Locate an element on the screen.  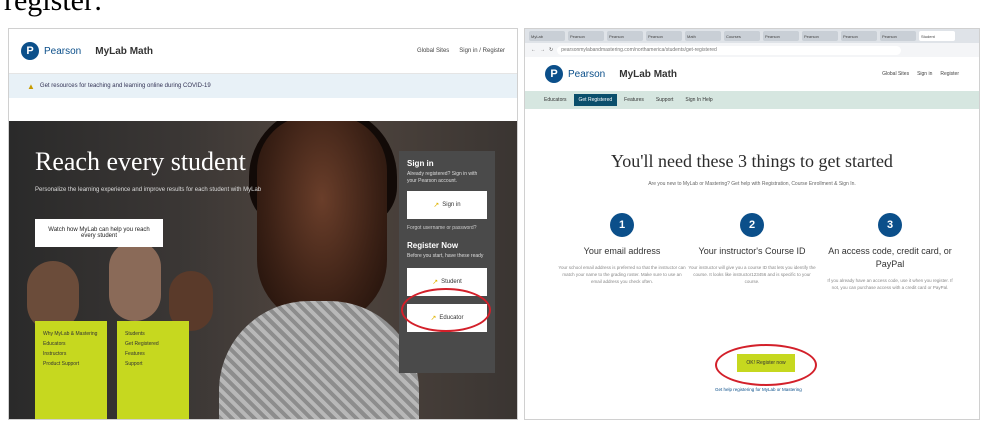
nav-sign-in-help: Sign In Help is located at coordinates (698, 100).